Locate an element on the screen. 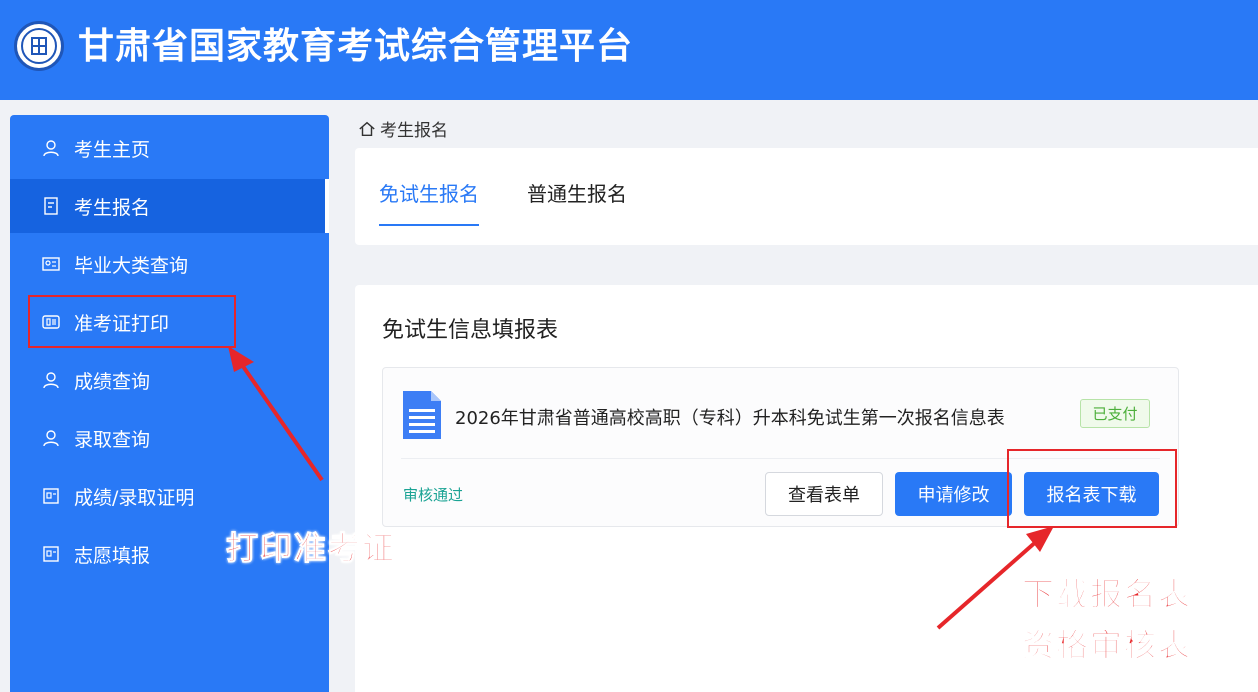 This screenshot has width=1258, height=692. annotation-download-line2: 资格审核表 is located at coordinates (1107, 645).